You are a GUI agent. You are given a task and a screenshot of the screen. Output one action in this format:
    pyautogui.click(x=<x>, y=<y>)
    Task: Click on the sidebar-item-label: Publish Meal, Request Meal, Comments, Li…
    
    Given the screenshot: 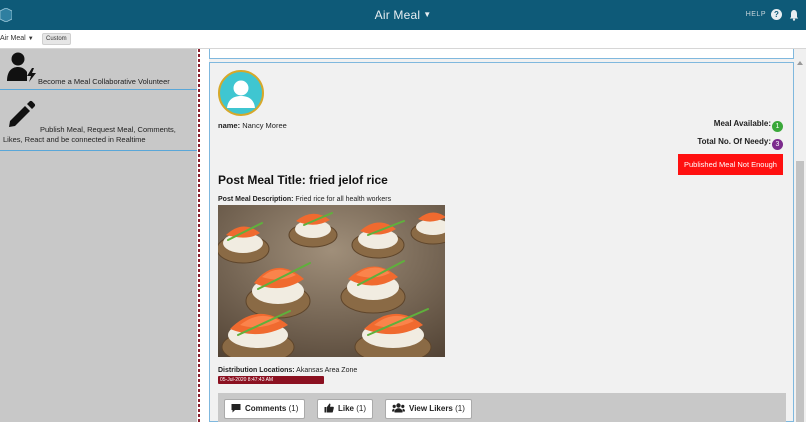 What is the action you would take?
    pyautogui.click(x=89, y=134)
    